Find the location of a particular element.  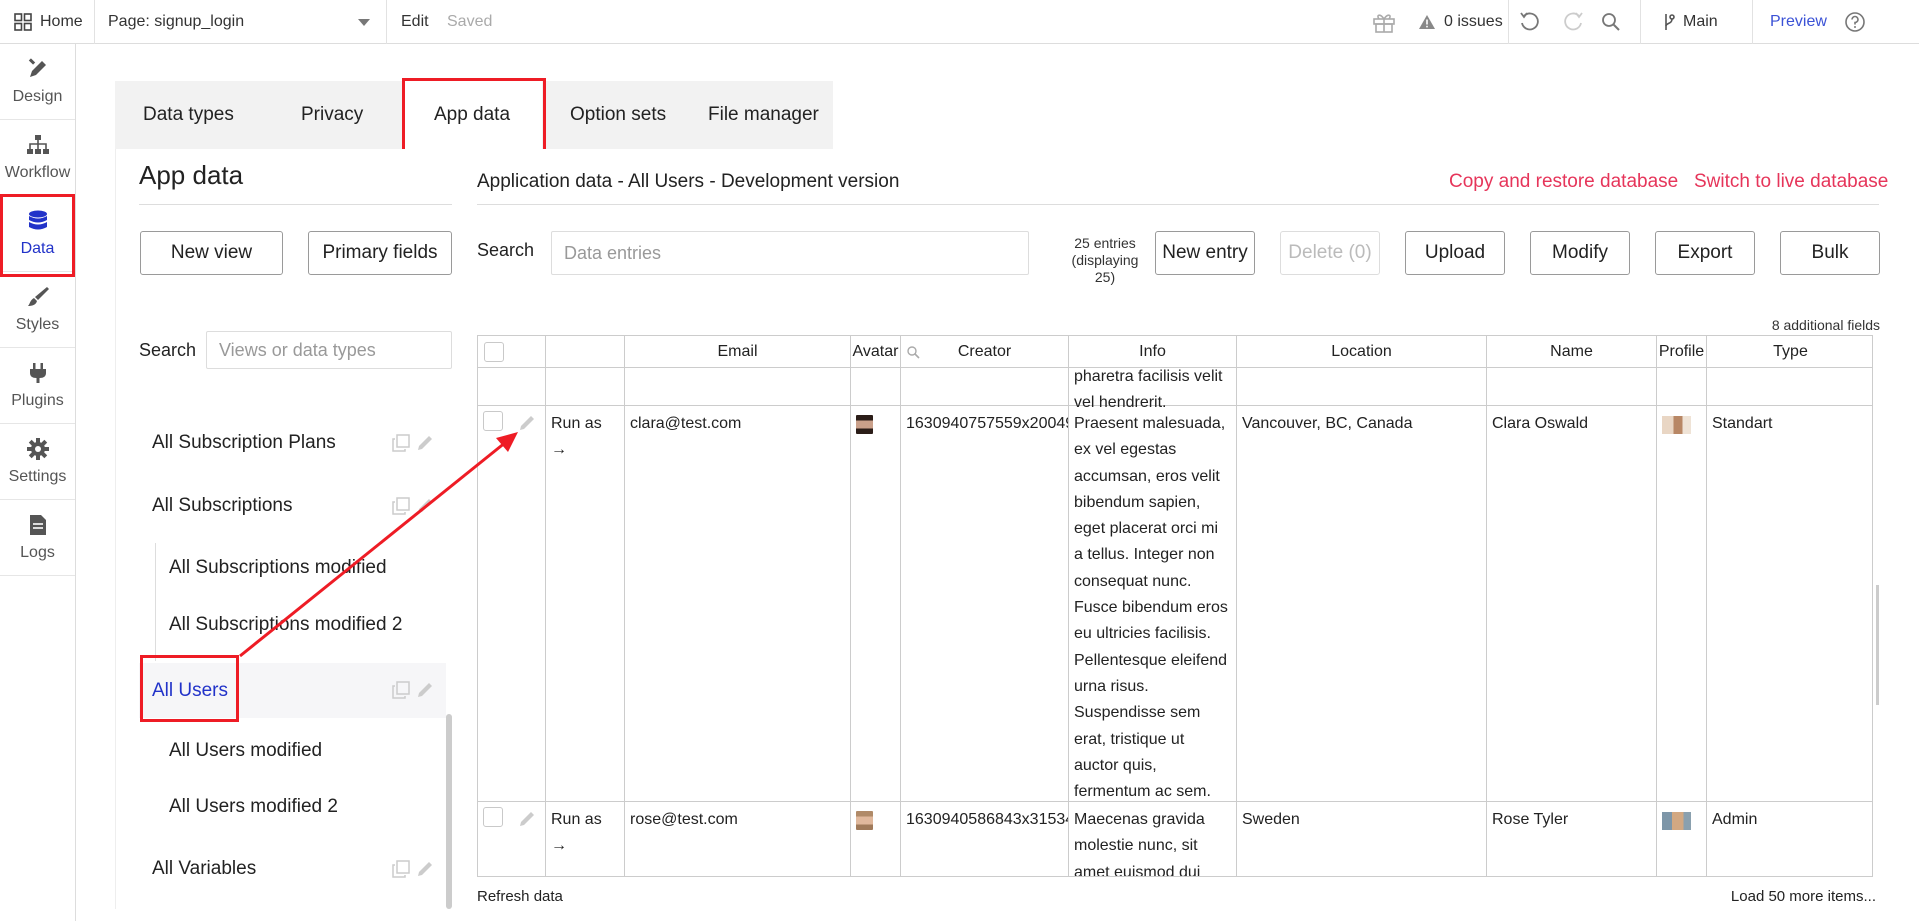

header-creator: Creator is located at coordinates (985, 352).